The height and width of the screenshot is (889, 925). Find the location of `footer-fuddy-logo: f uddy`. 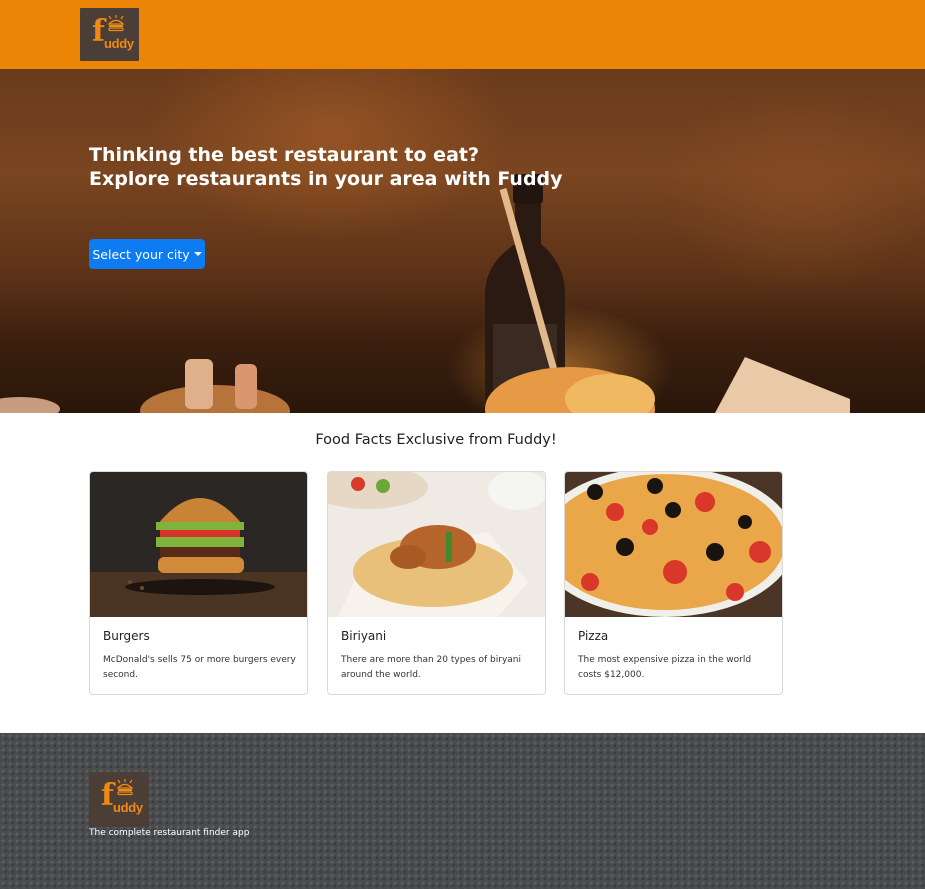

footer-fuddy-logo: f uddy is located at coordinates (119, 799).